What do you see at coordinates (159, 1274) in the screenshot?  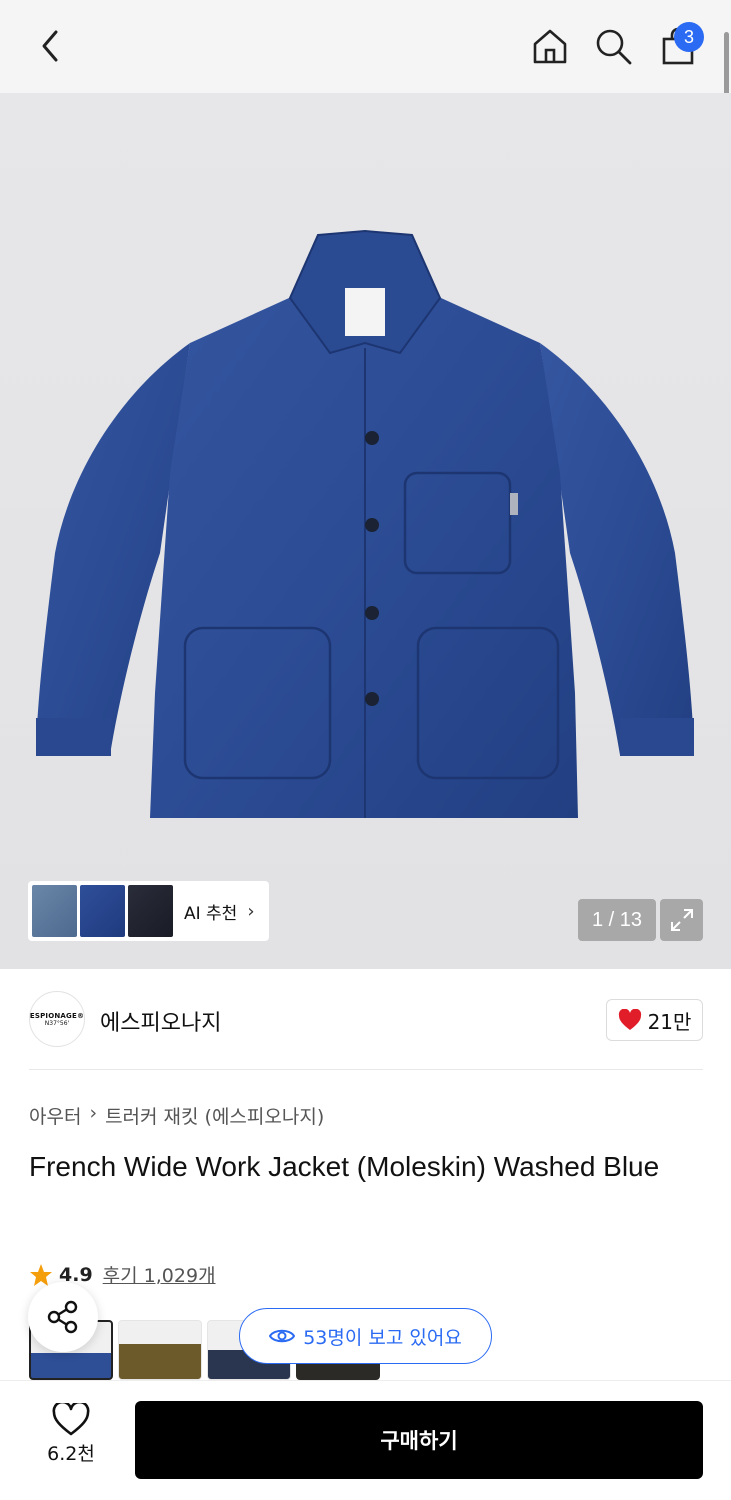 I see `review-count-link: 후기 1,029개` at bounding box center [159, 1274].